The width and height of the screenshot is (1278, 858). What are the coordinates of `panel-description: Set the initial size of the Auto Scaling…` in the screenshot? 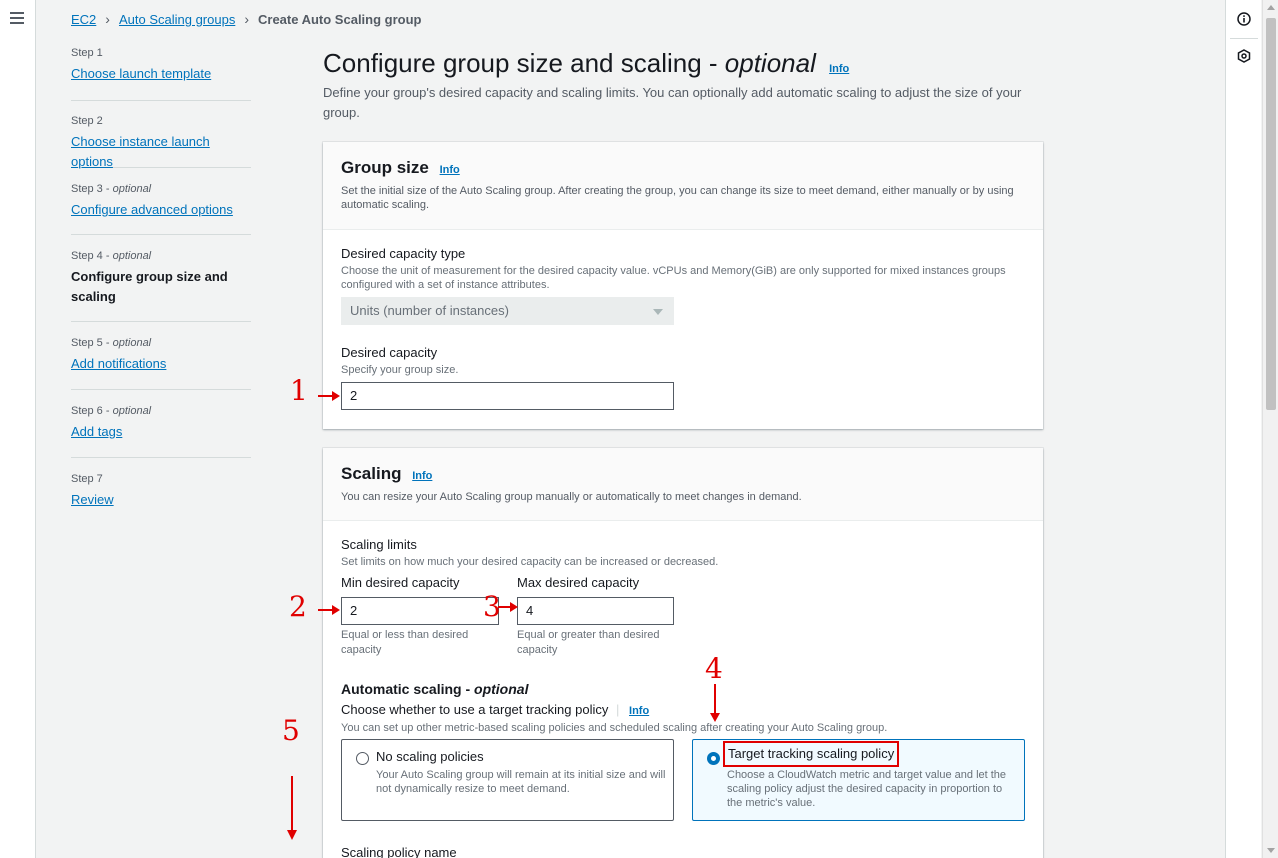 It's located at (677, 198).